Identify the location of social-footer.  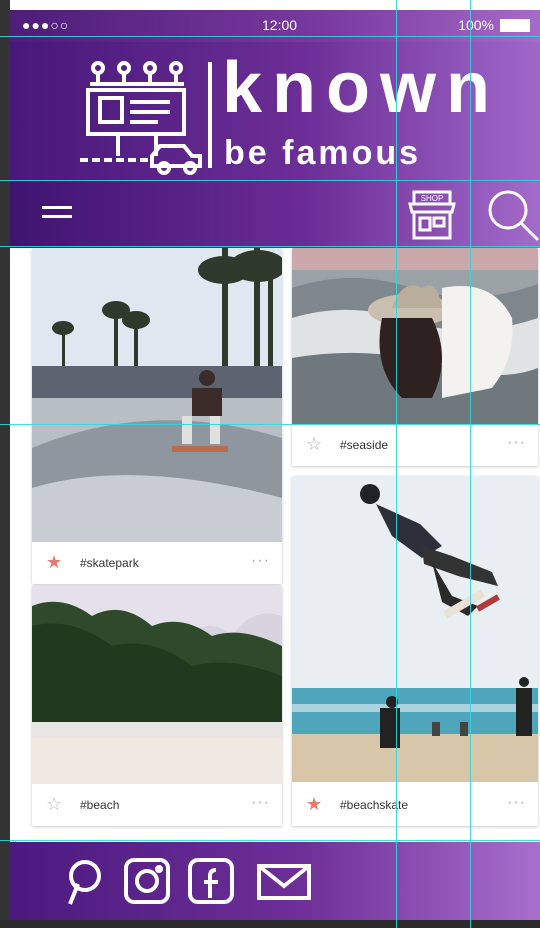
(275, 881).